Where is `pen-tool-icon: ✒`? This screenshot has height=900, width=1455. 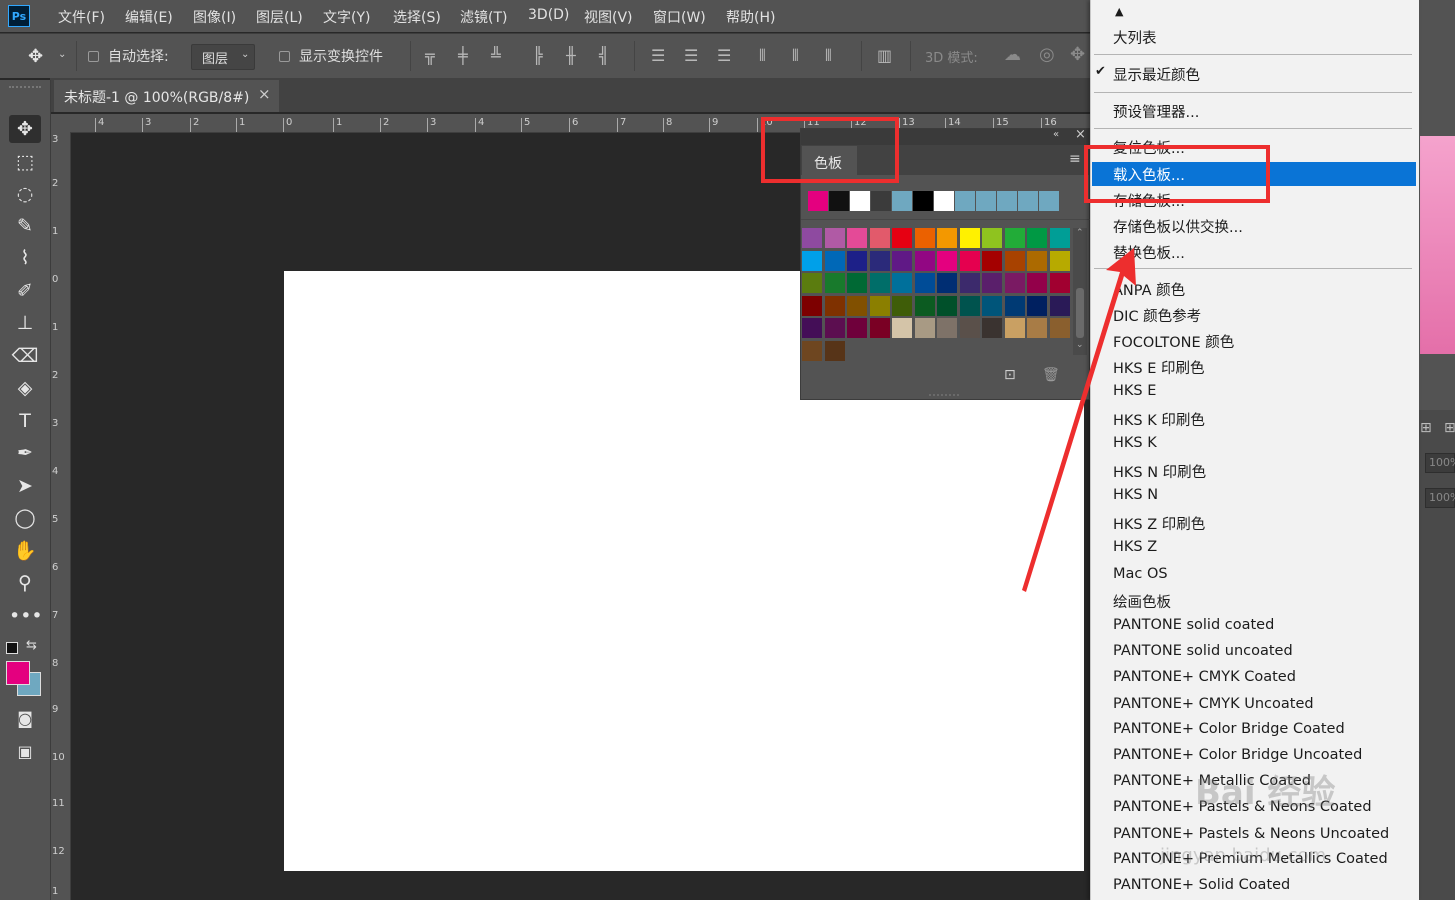 pen-tool-icon: ✒ is located at coordinates (25, 453).